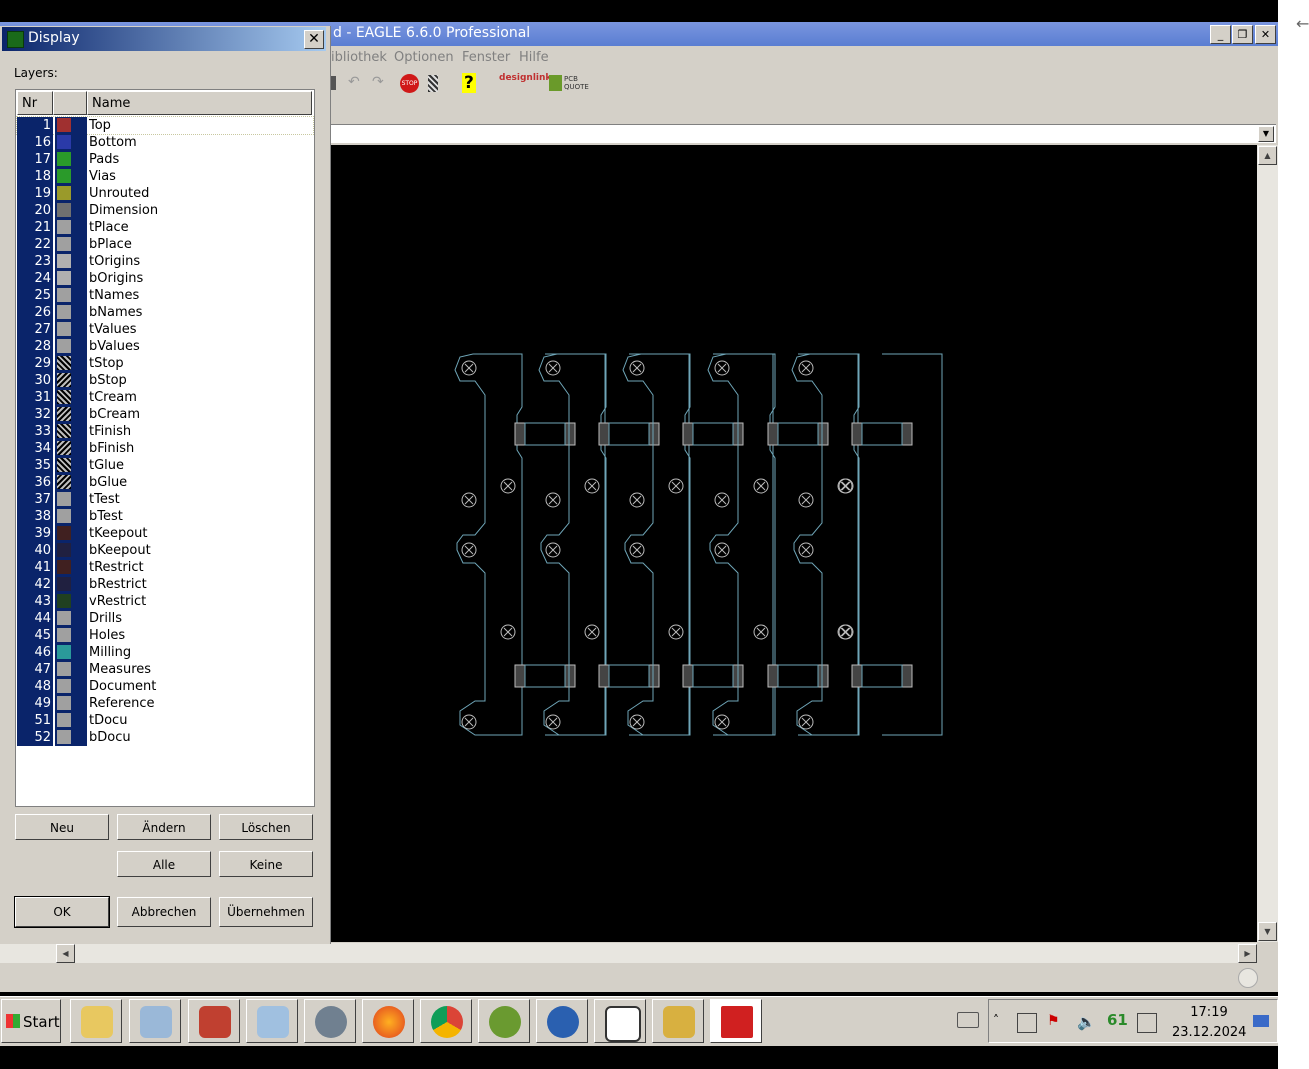  Describe the element at coordinates (165, 159) in the screenshot. I see `layer-row: 17 Pads` at that location.